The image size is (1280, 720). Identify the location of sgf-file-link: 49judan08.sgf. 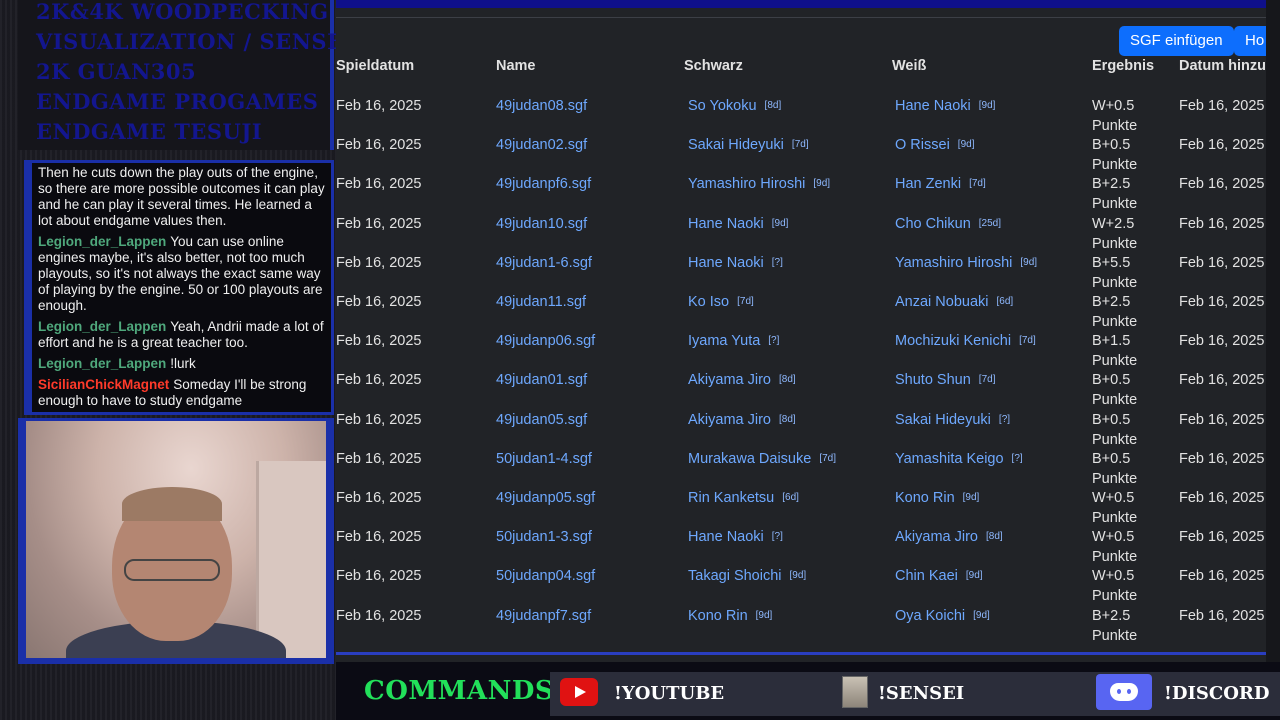
(541, 106).